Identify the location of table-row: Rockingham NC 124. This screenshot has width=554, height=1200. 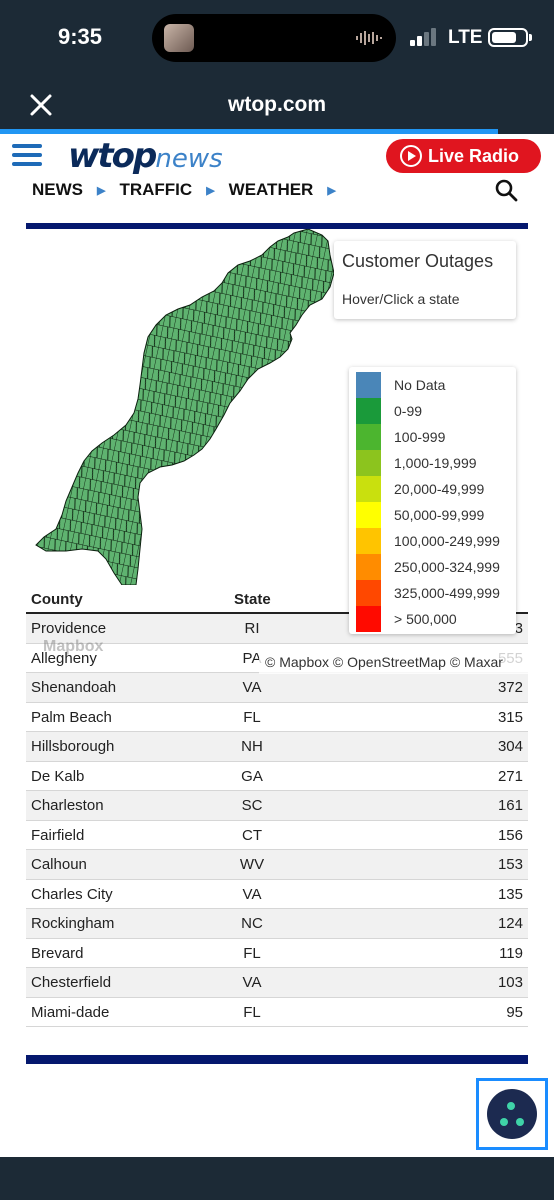
(277, 924).